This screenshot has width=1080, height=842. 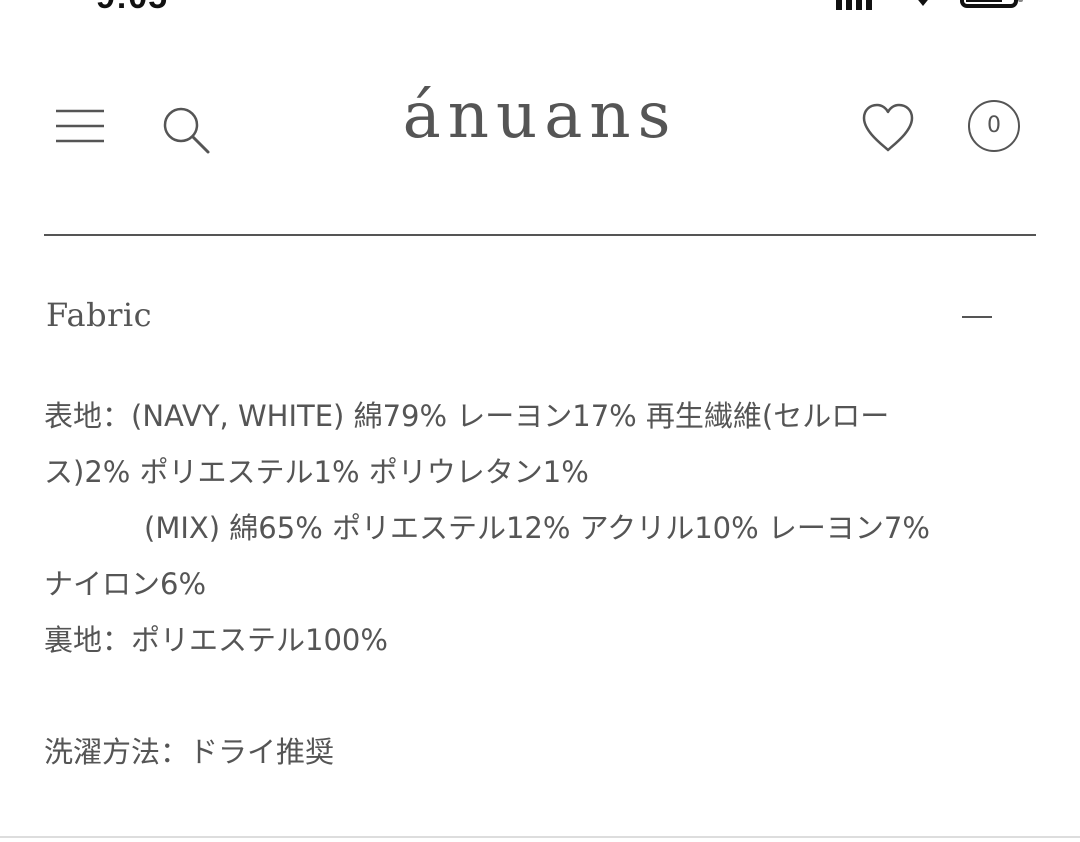 What do you see at coordinates (189, 752) in the screenshot?
I see `care-instructions: 洗濯方法：ドライ推奨` at bounding box center [189, 752].